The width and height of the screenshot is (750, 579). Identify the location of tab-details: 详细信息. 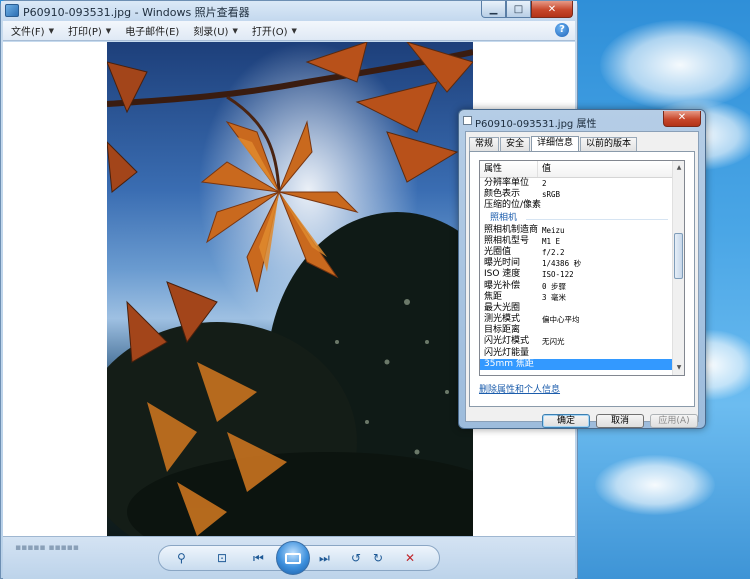
(555, 144).